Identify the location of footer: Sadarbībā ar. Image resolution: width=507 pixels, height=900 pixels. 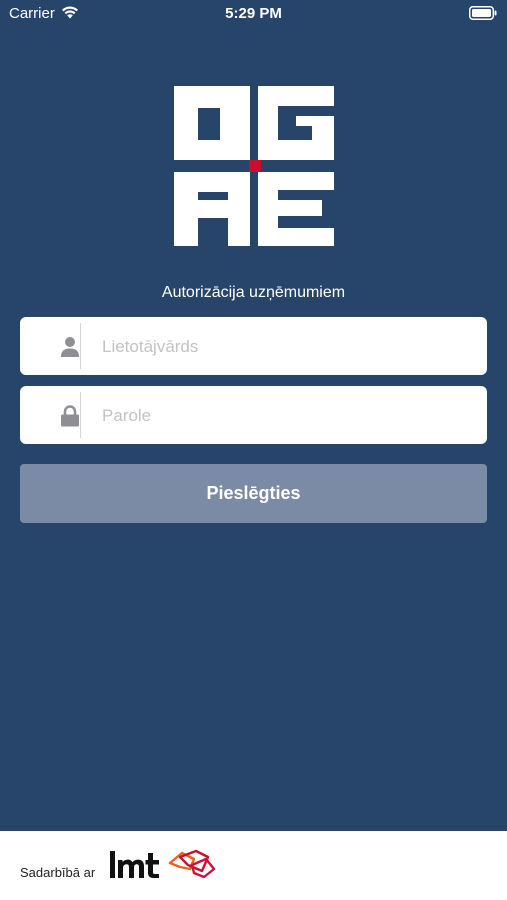
(253, 865).